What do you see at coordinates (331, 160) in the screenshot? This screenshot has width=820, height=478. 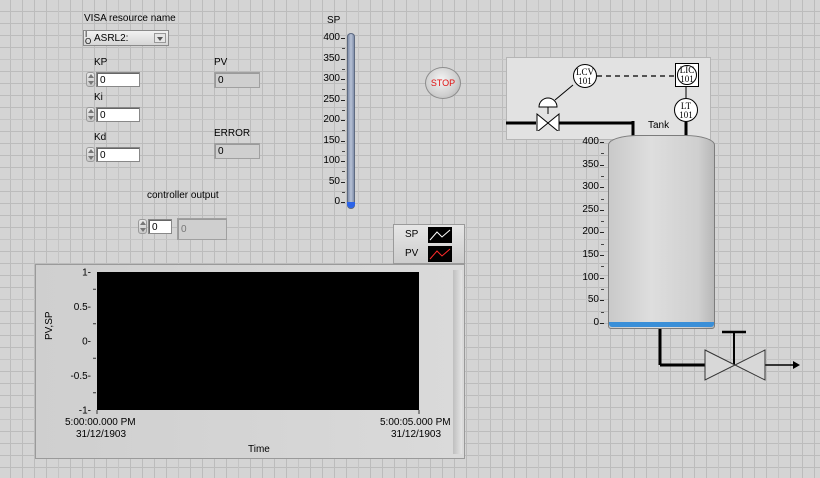 I see `sp-scale-tick-label: 100` at bounding box center [331, 160].